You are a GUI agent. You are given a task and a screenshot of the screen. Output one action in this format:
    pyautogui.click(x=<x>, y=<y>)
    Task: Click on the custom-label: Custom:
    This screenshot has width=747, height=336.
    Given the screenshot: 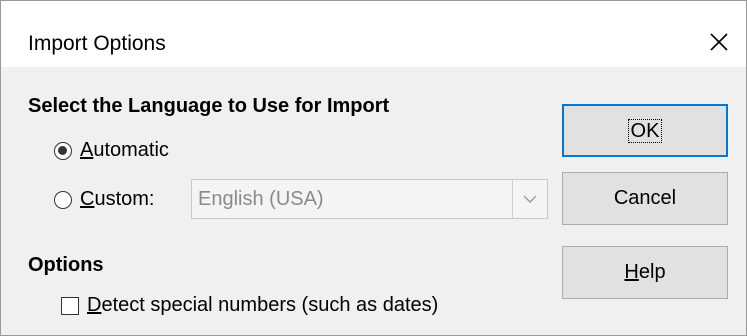 What is the action you would take?
    pyautogui.click(x=117, y=199)
    